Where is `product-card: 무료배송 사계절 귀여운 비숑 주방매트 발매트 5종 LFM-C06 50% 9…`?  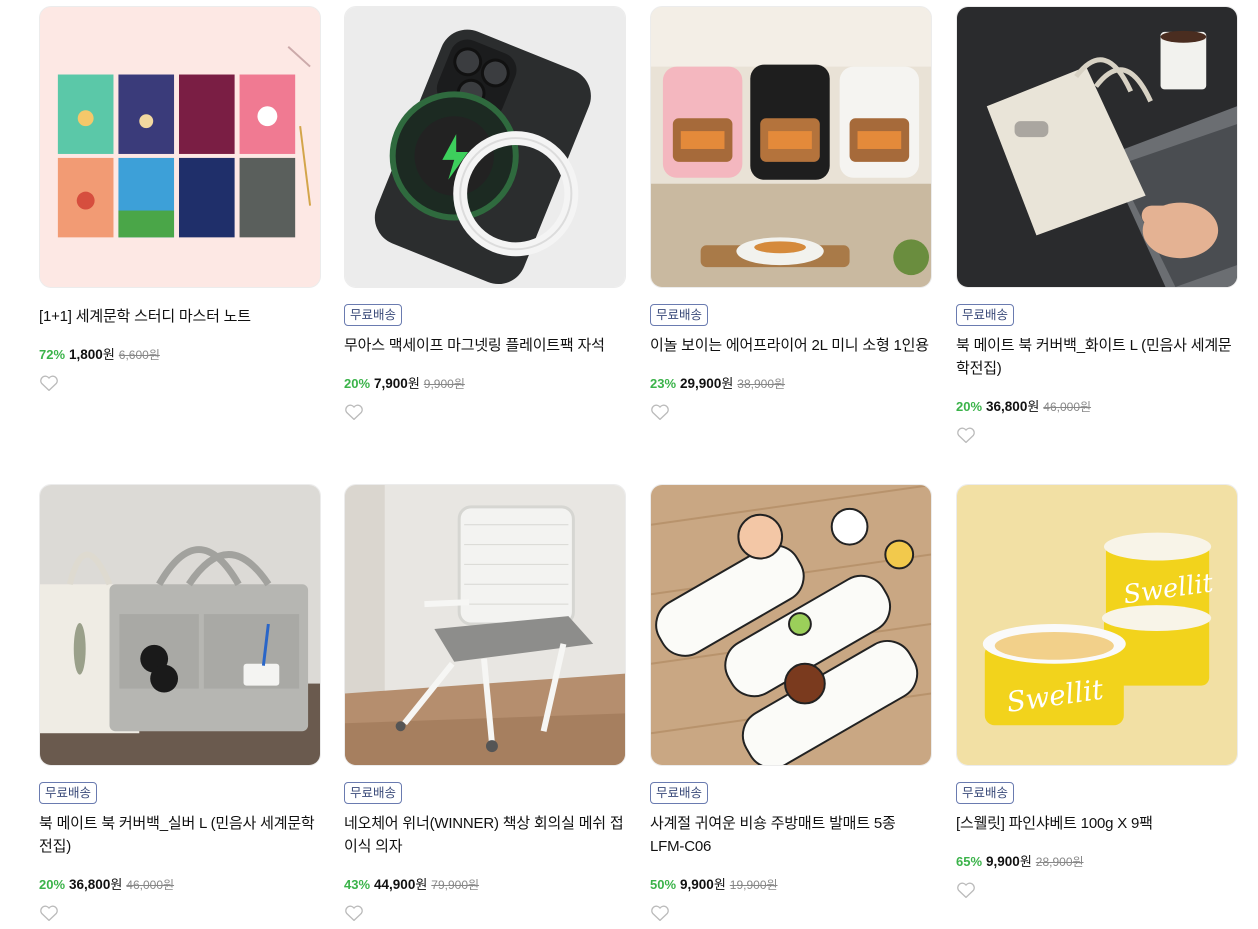 product-card: 무료배송 사계절 귀여운 비숑 주방매트 발매트 5종 LFM-C06 50% 9… is located at coordinates (791, 705).